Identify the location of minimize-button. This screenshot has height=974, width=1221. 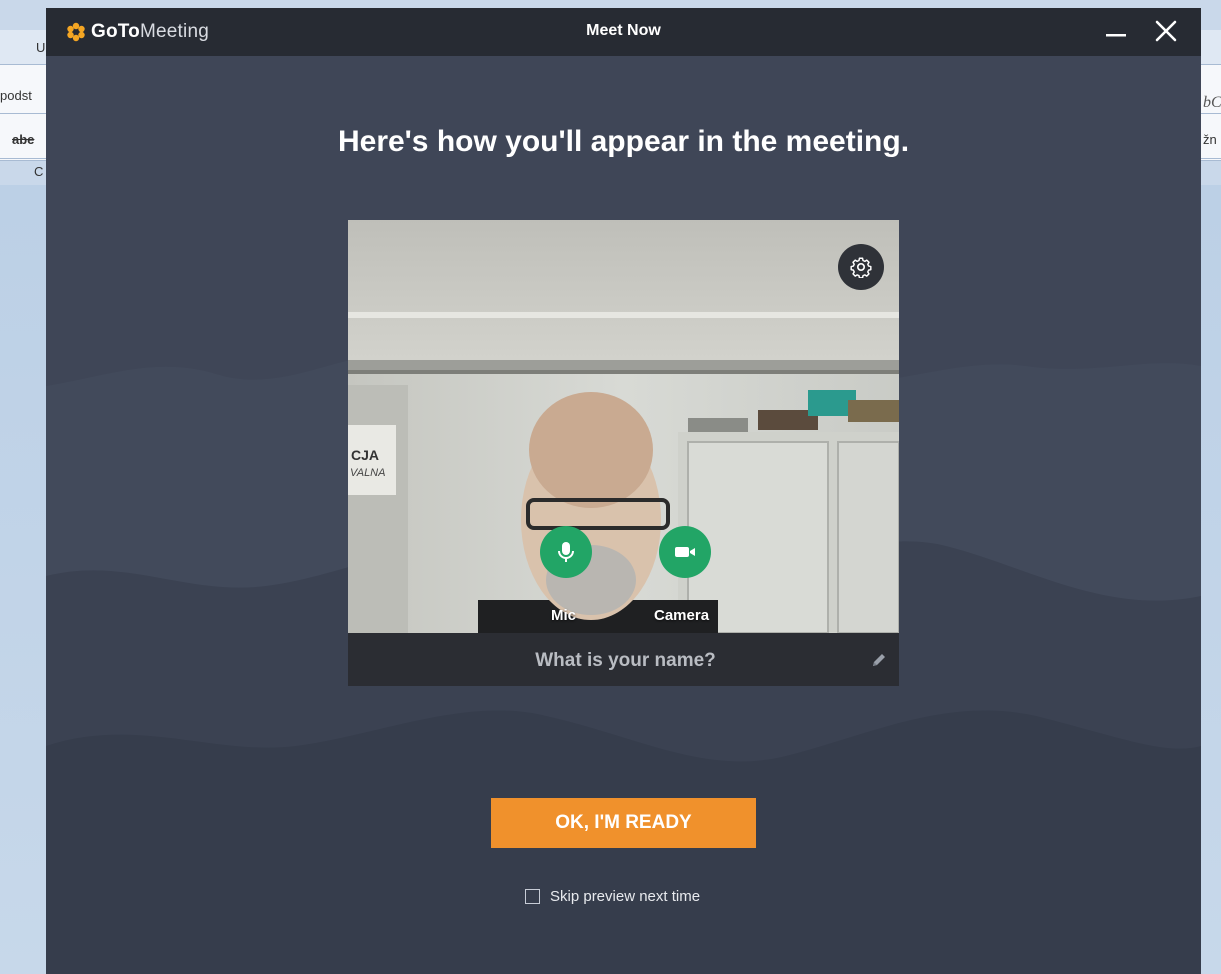
(1116, 32).